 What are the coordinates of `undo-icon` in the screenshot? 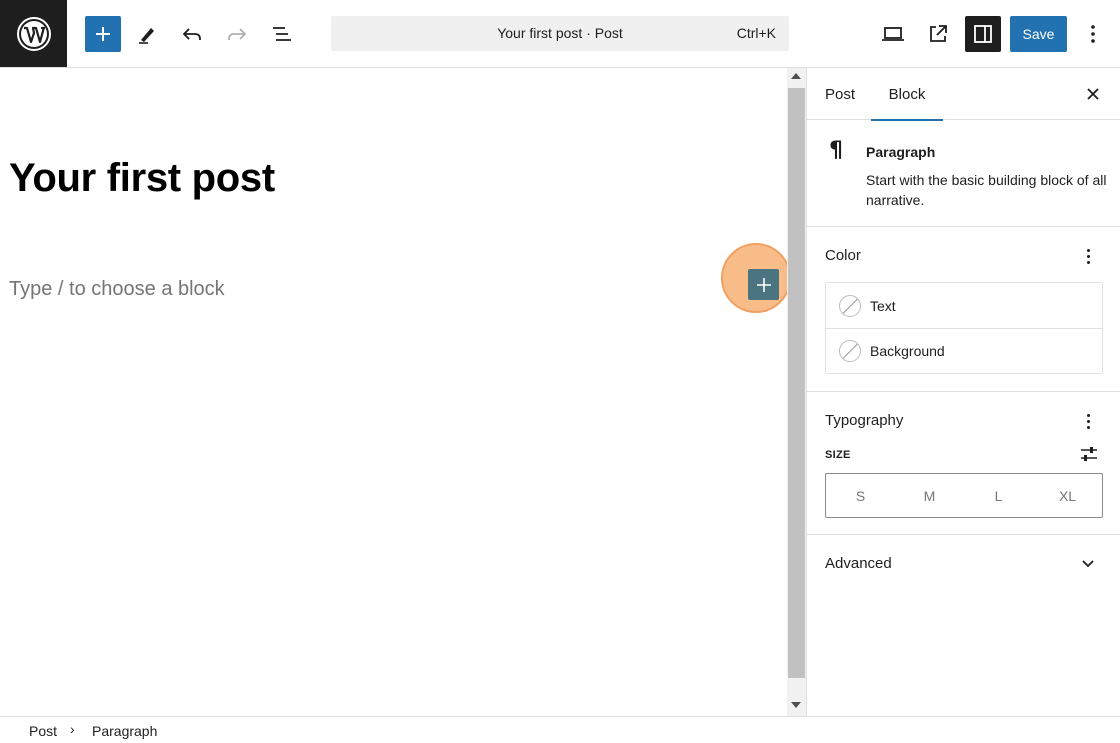 It's located at (191, 34).